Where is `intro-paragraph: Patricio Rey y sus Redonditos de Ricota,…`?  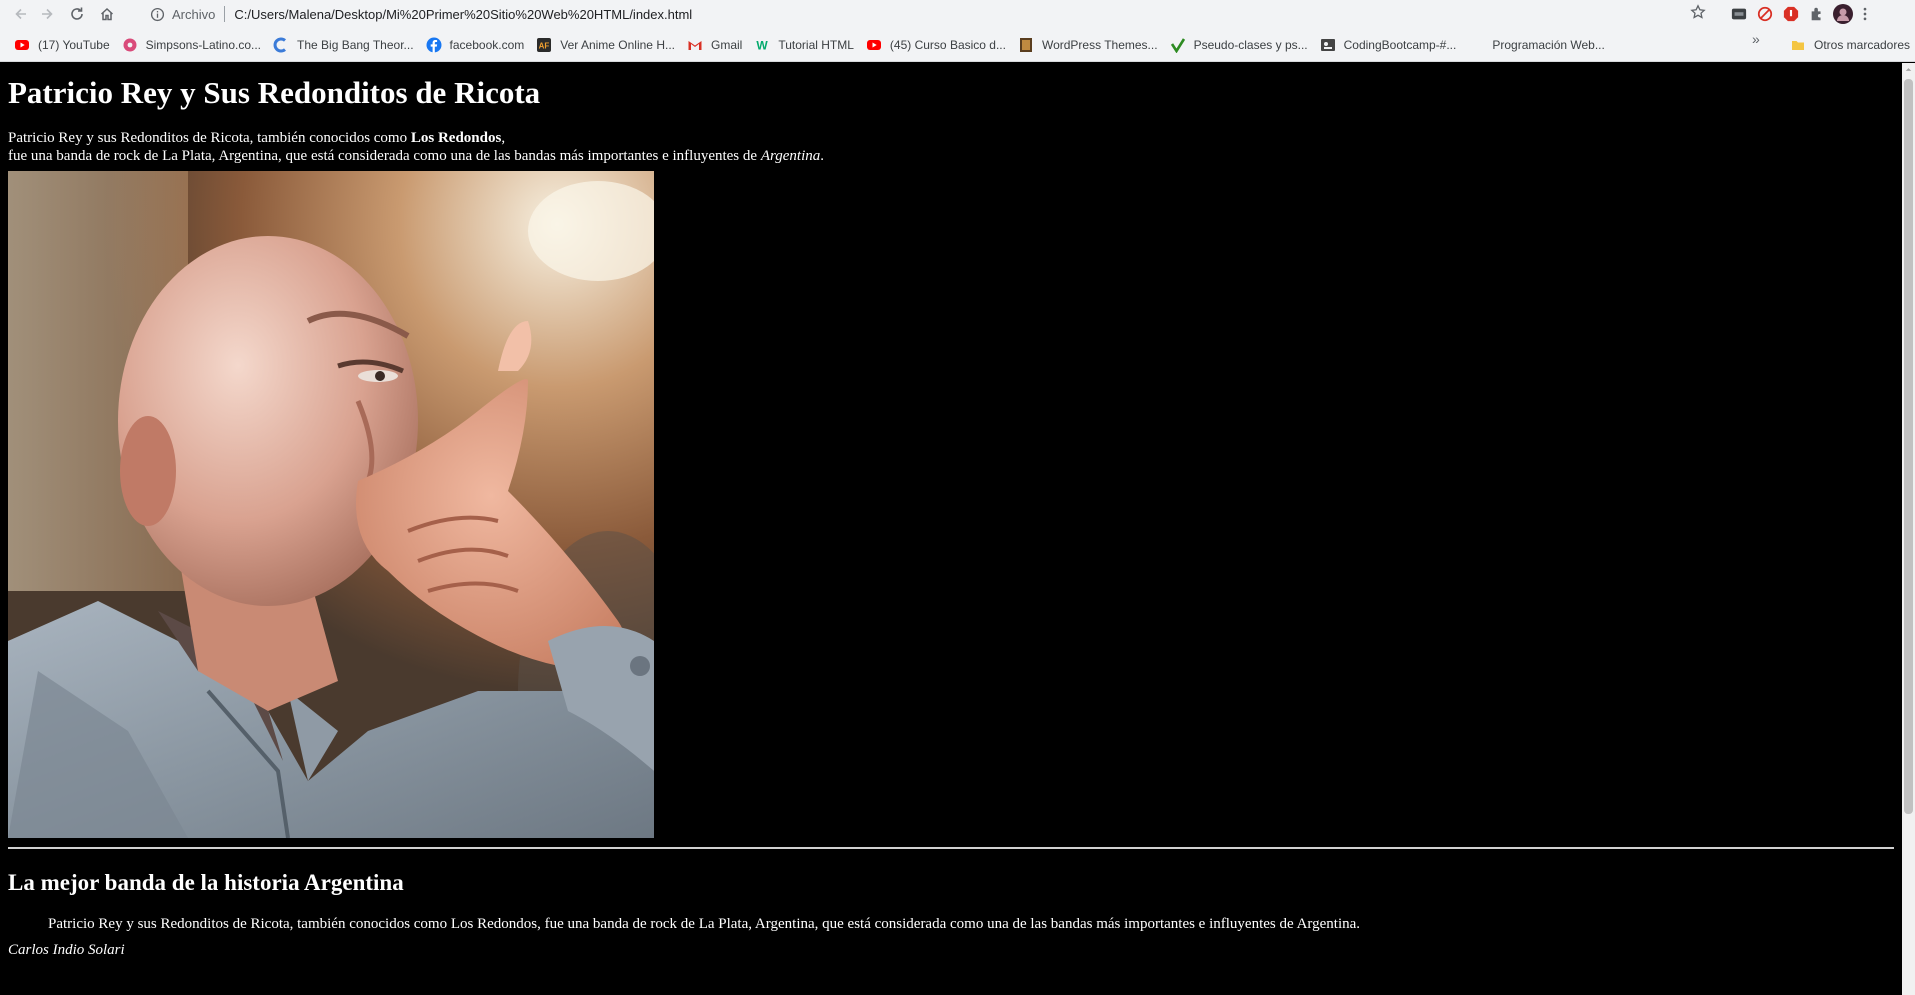
intro-paragraph: Patricio Rey y sus Redonditos de Ricota,… is located at coordinates (951, 147).